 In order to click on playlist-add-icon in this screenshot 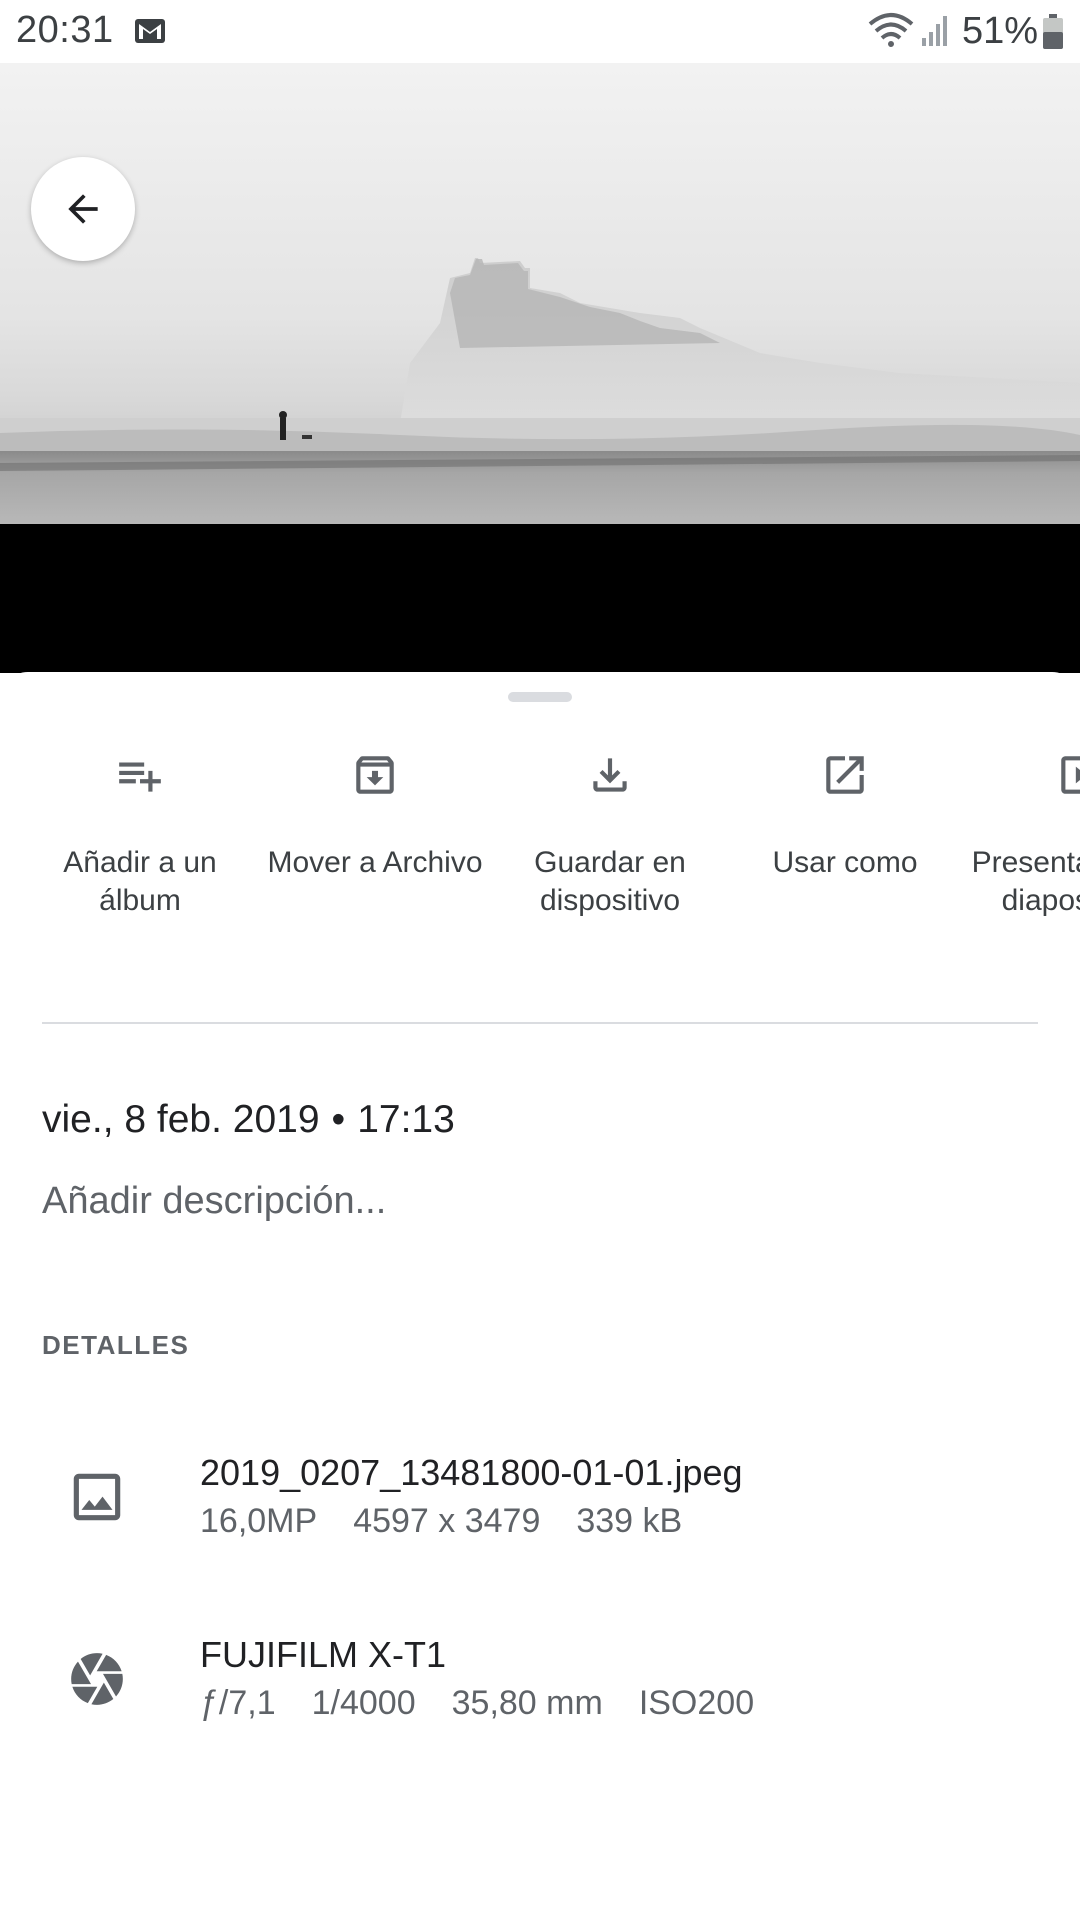, I will do `click(140, 777)`.